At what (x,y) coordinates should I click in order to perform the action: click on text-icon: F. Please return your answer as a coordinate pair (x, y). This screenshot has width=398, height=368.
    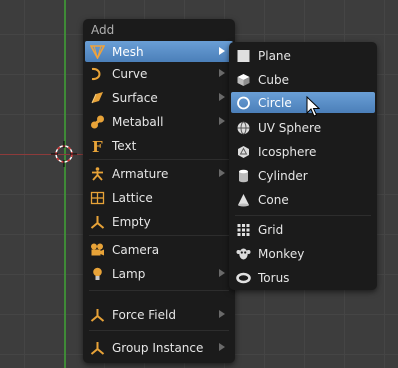
    Looking at the image, I should click on (97, 146).